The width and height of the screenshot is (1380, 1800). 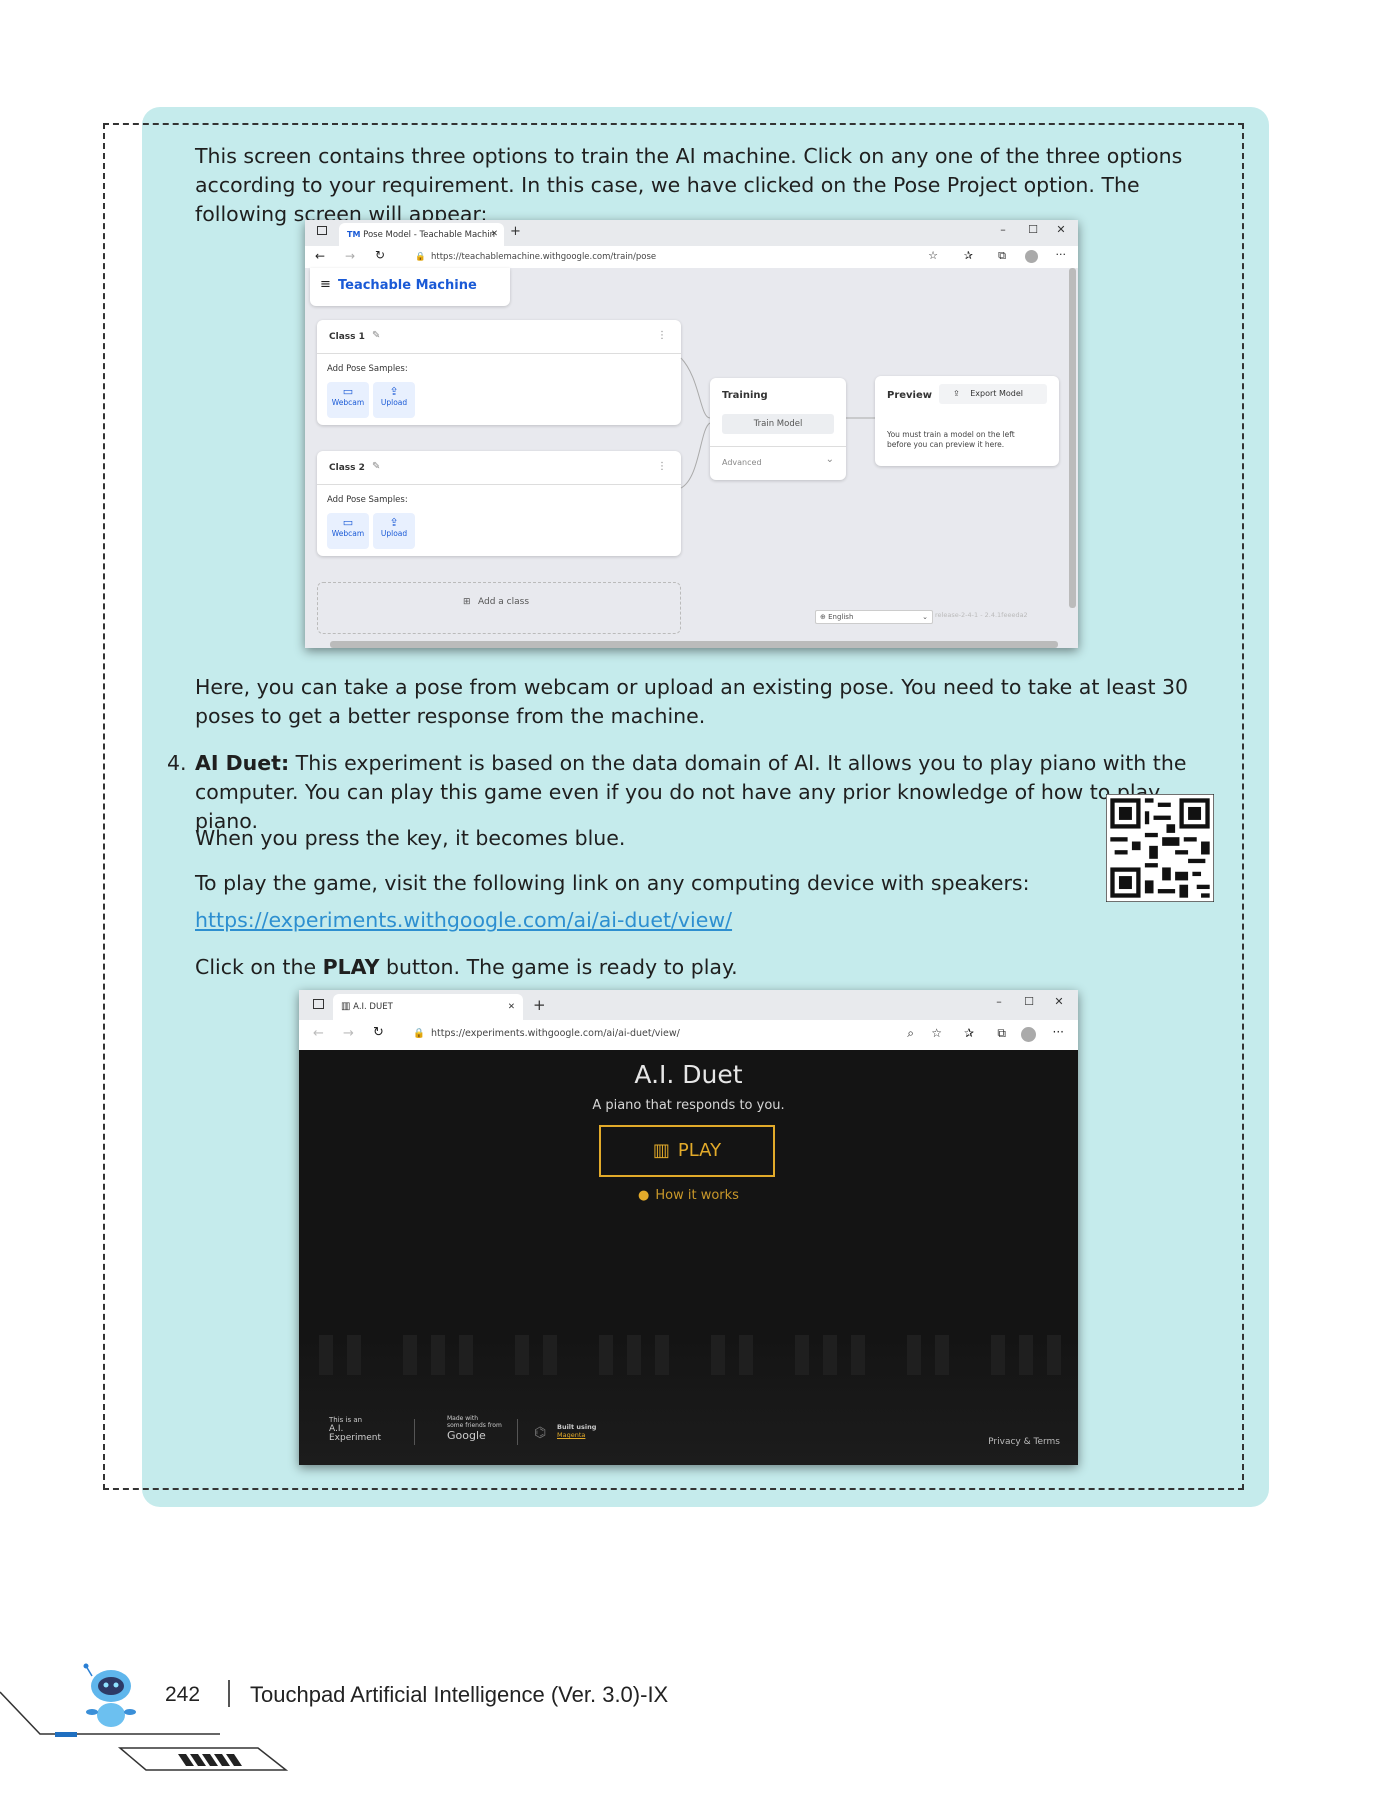 I want to click on blue-key-paragraph: When you press the key, it becomes blue., so click(x=410, y=838).